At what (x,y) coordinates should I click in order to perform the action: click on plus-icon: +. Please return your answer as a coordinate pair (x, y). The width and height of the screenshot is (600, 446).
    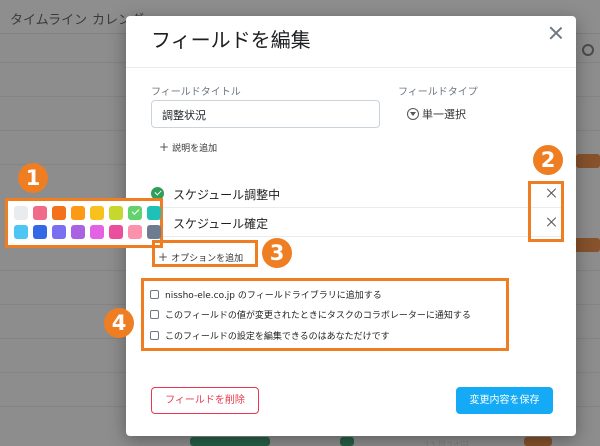
    Looking at the image, I should click on (164, 147).